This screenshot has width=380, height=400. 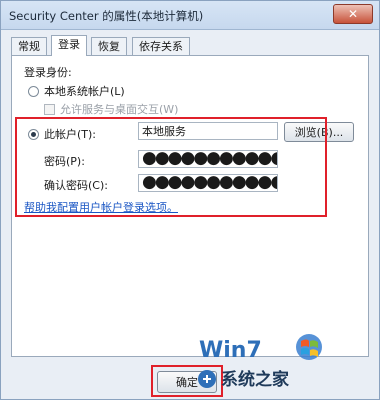 I want to click on tab-recovery: 恢复, so click(x=109, y=46).